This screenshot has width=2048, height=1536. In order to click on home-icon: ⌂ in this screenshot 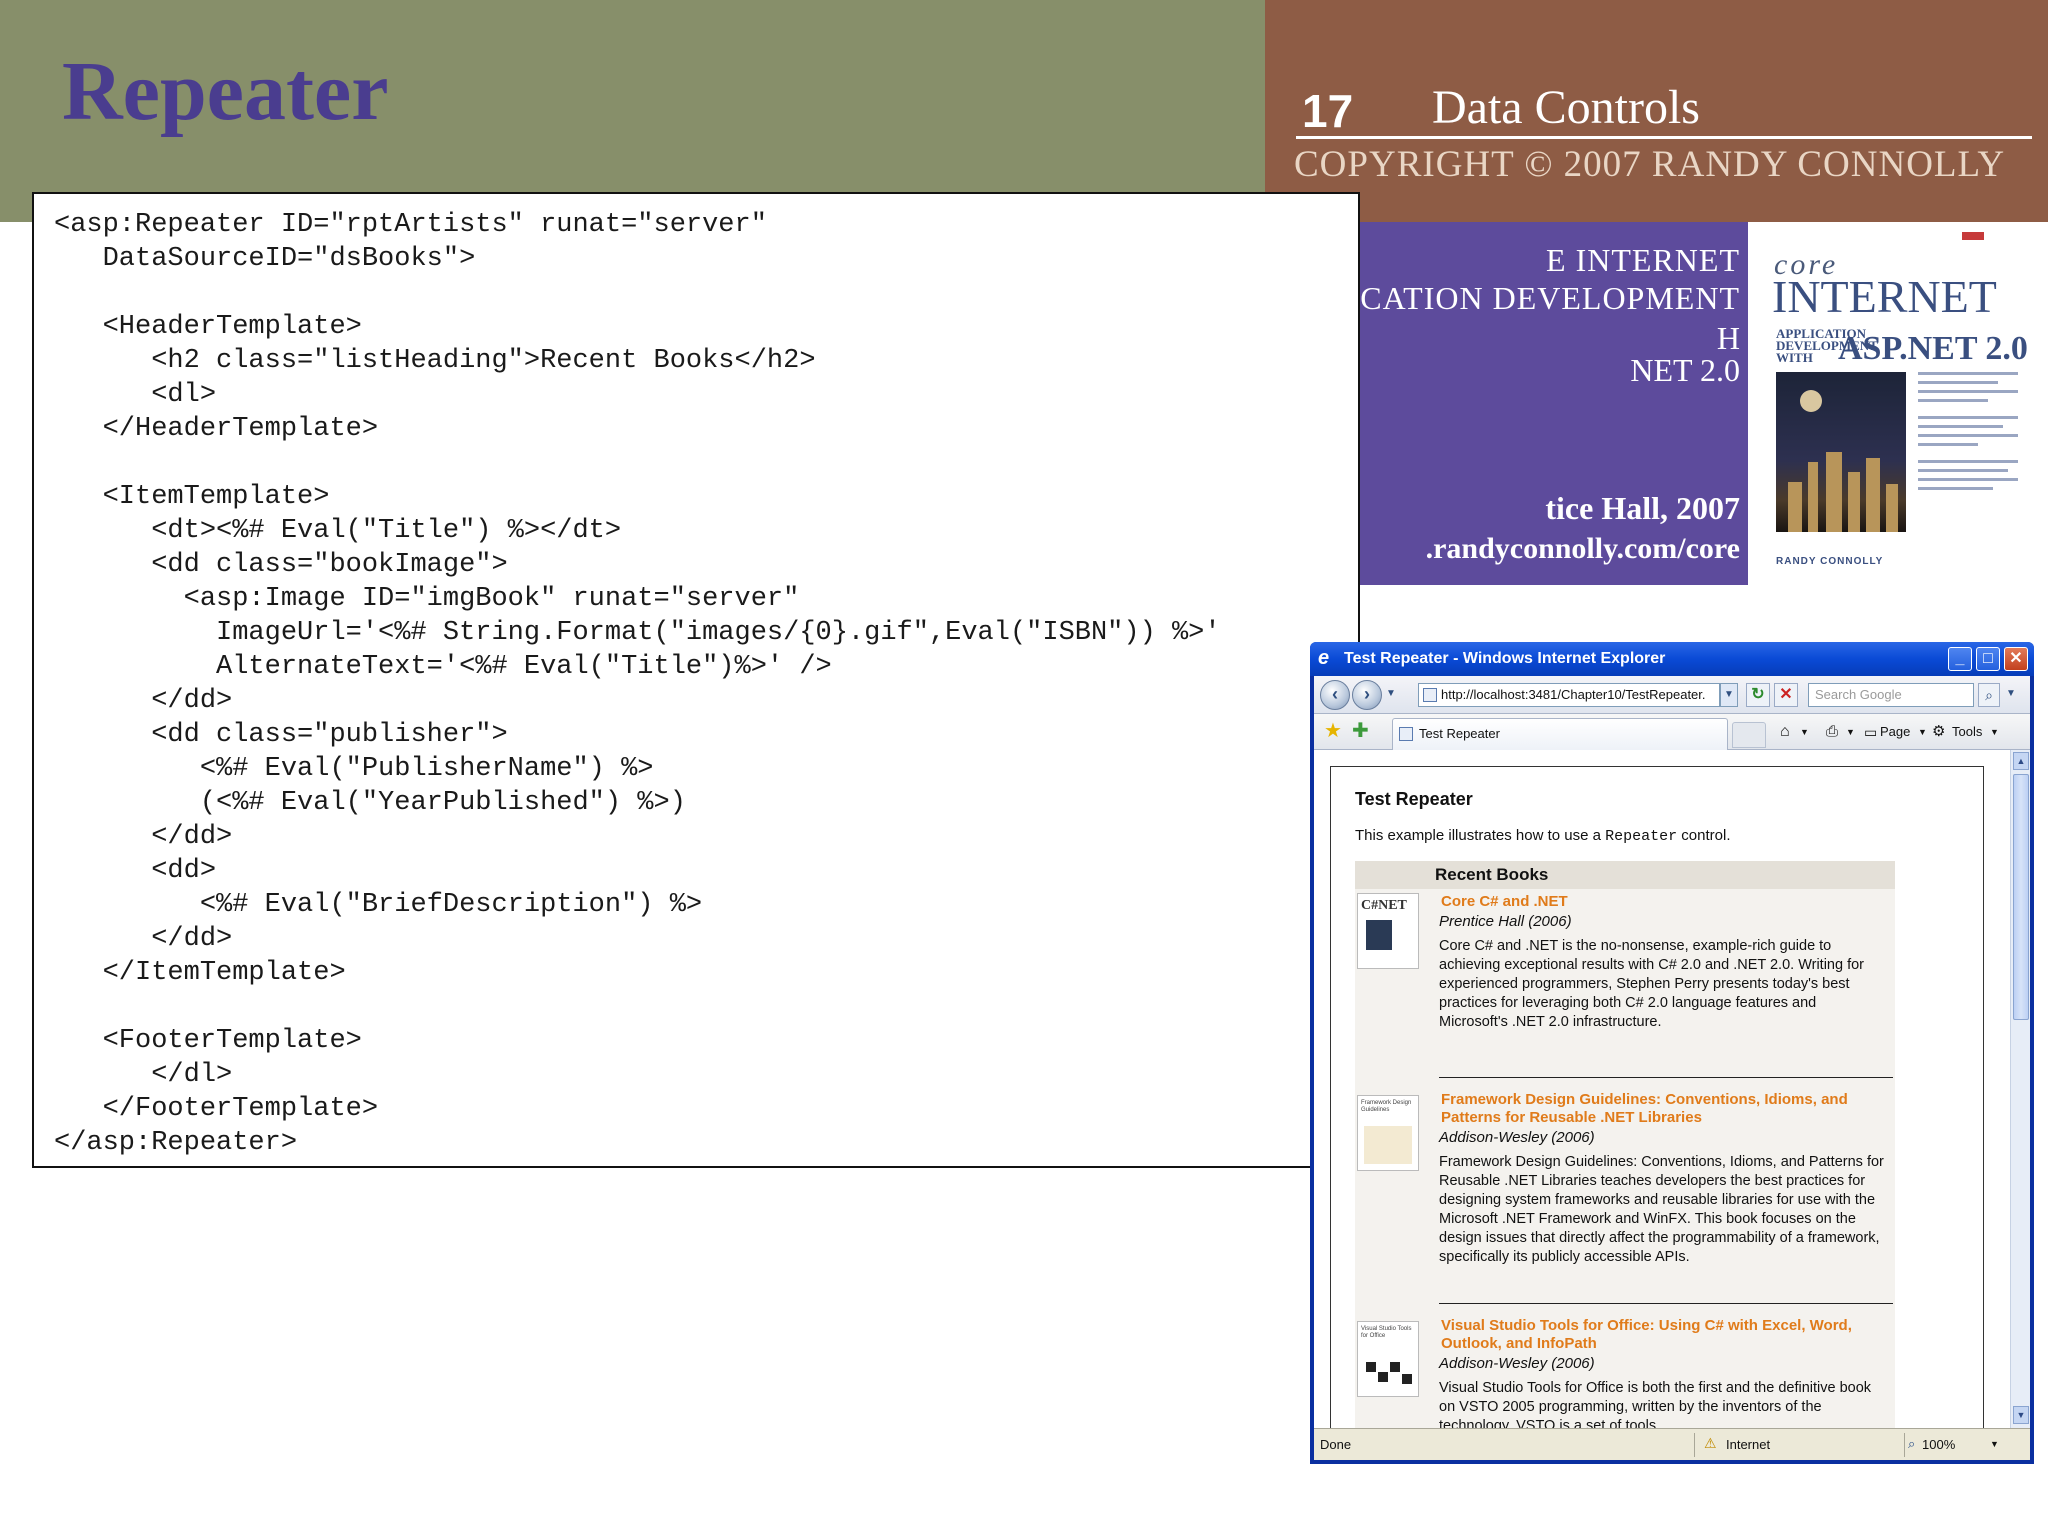, I will do `click(1785, 732)`.